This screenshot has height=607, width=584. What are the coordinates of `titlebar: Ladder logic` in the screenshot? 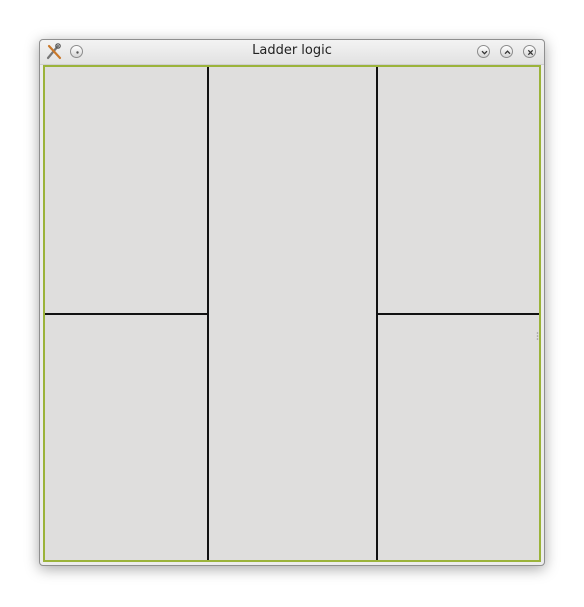 It's located at (292, 52).